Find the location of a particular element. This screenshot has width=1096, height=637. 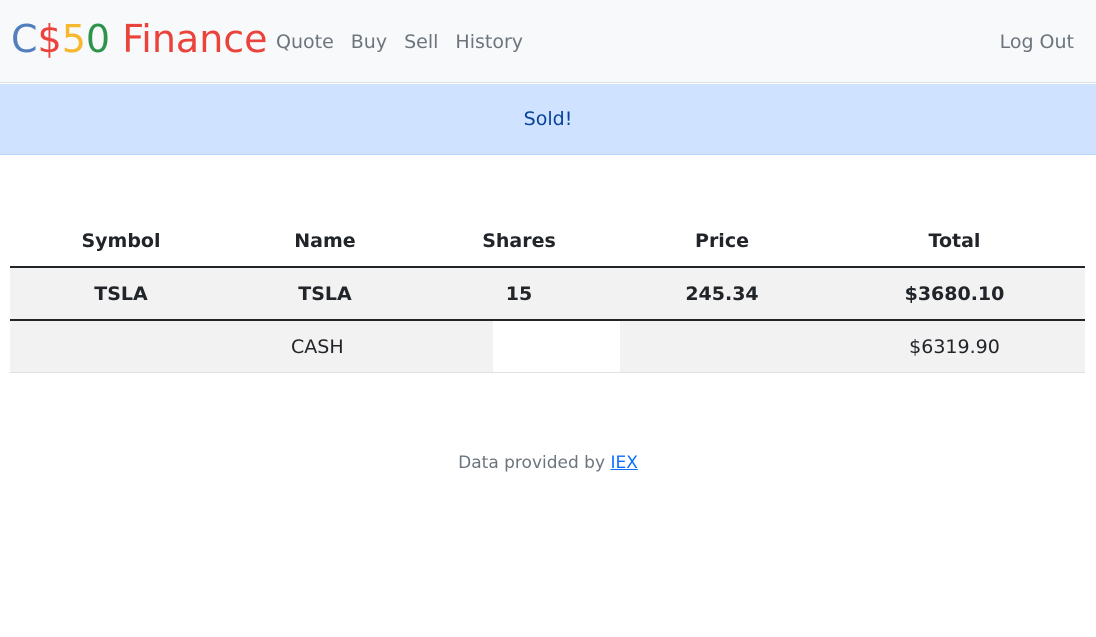

nav-links: Quote Buy Sell History is located at coordinates (408, 42).